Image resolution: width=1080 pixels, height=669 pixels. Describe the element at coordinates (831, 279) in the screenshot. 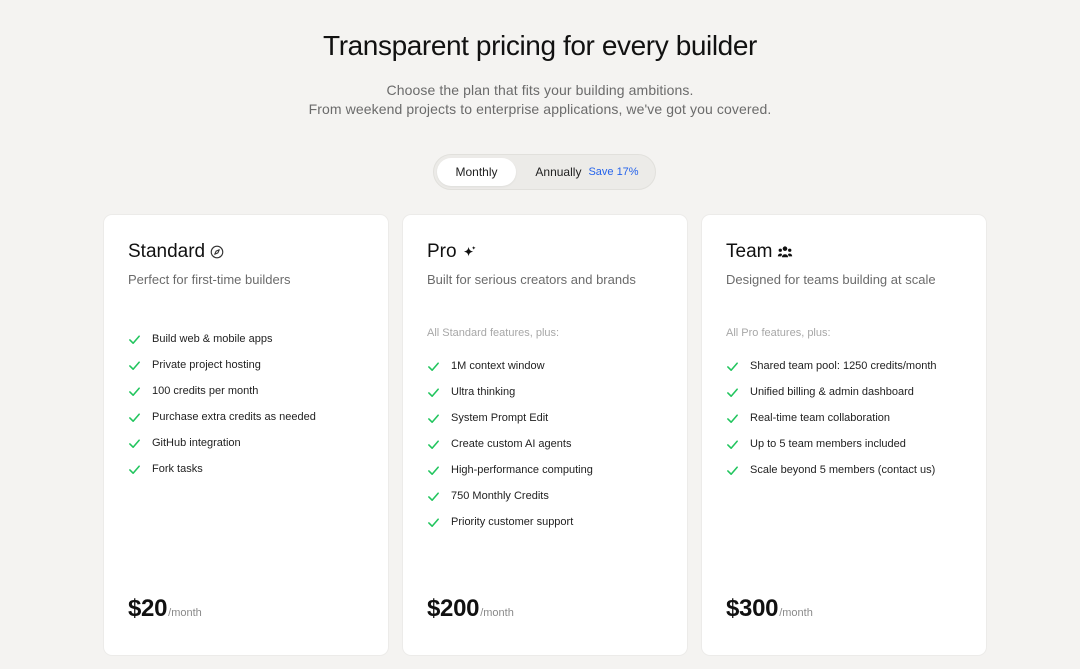

I see `plan-description: Designed for teams building at scale` at that location.